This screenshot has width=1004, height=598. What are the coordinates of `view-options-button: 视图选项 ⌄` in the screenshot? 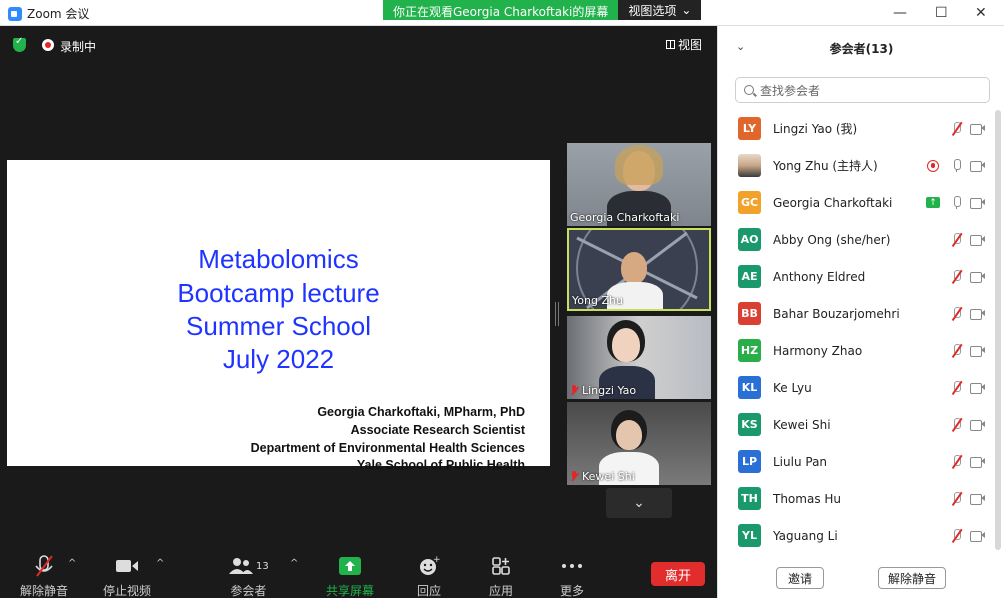 It's located at (660, 10).